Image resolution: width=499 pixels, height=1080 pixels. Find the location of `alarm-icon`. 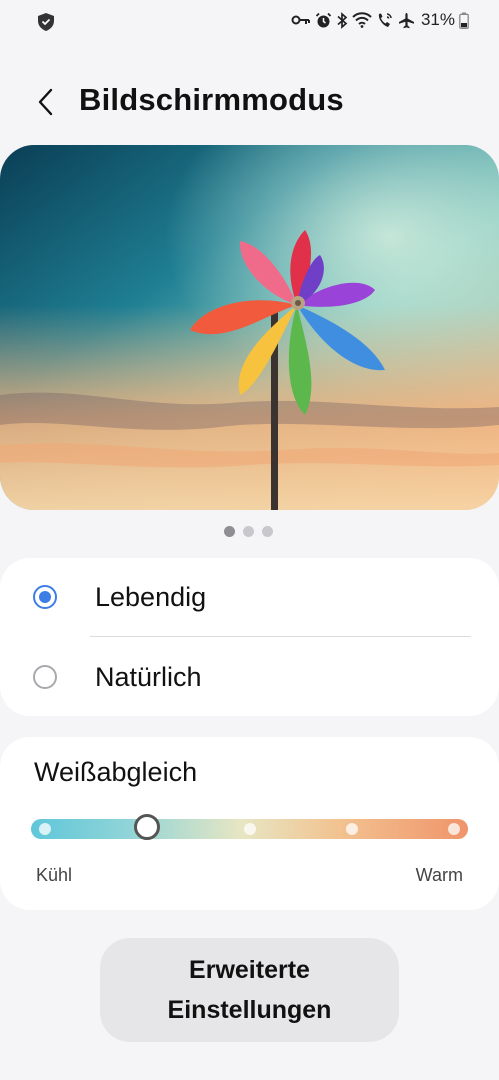

alarm-icon is located at coordinates (323, 20).